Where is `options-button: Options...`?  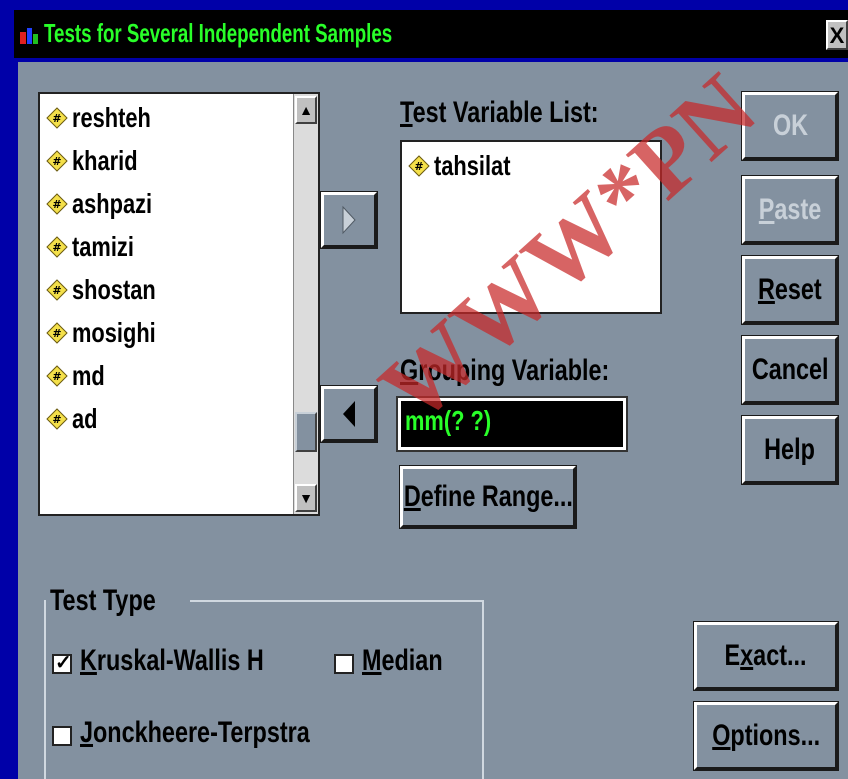 options-button: Options... is located at coordinates (766, 736).